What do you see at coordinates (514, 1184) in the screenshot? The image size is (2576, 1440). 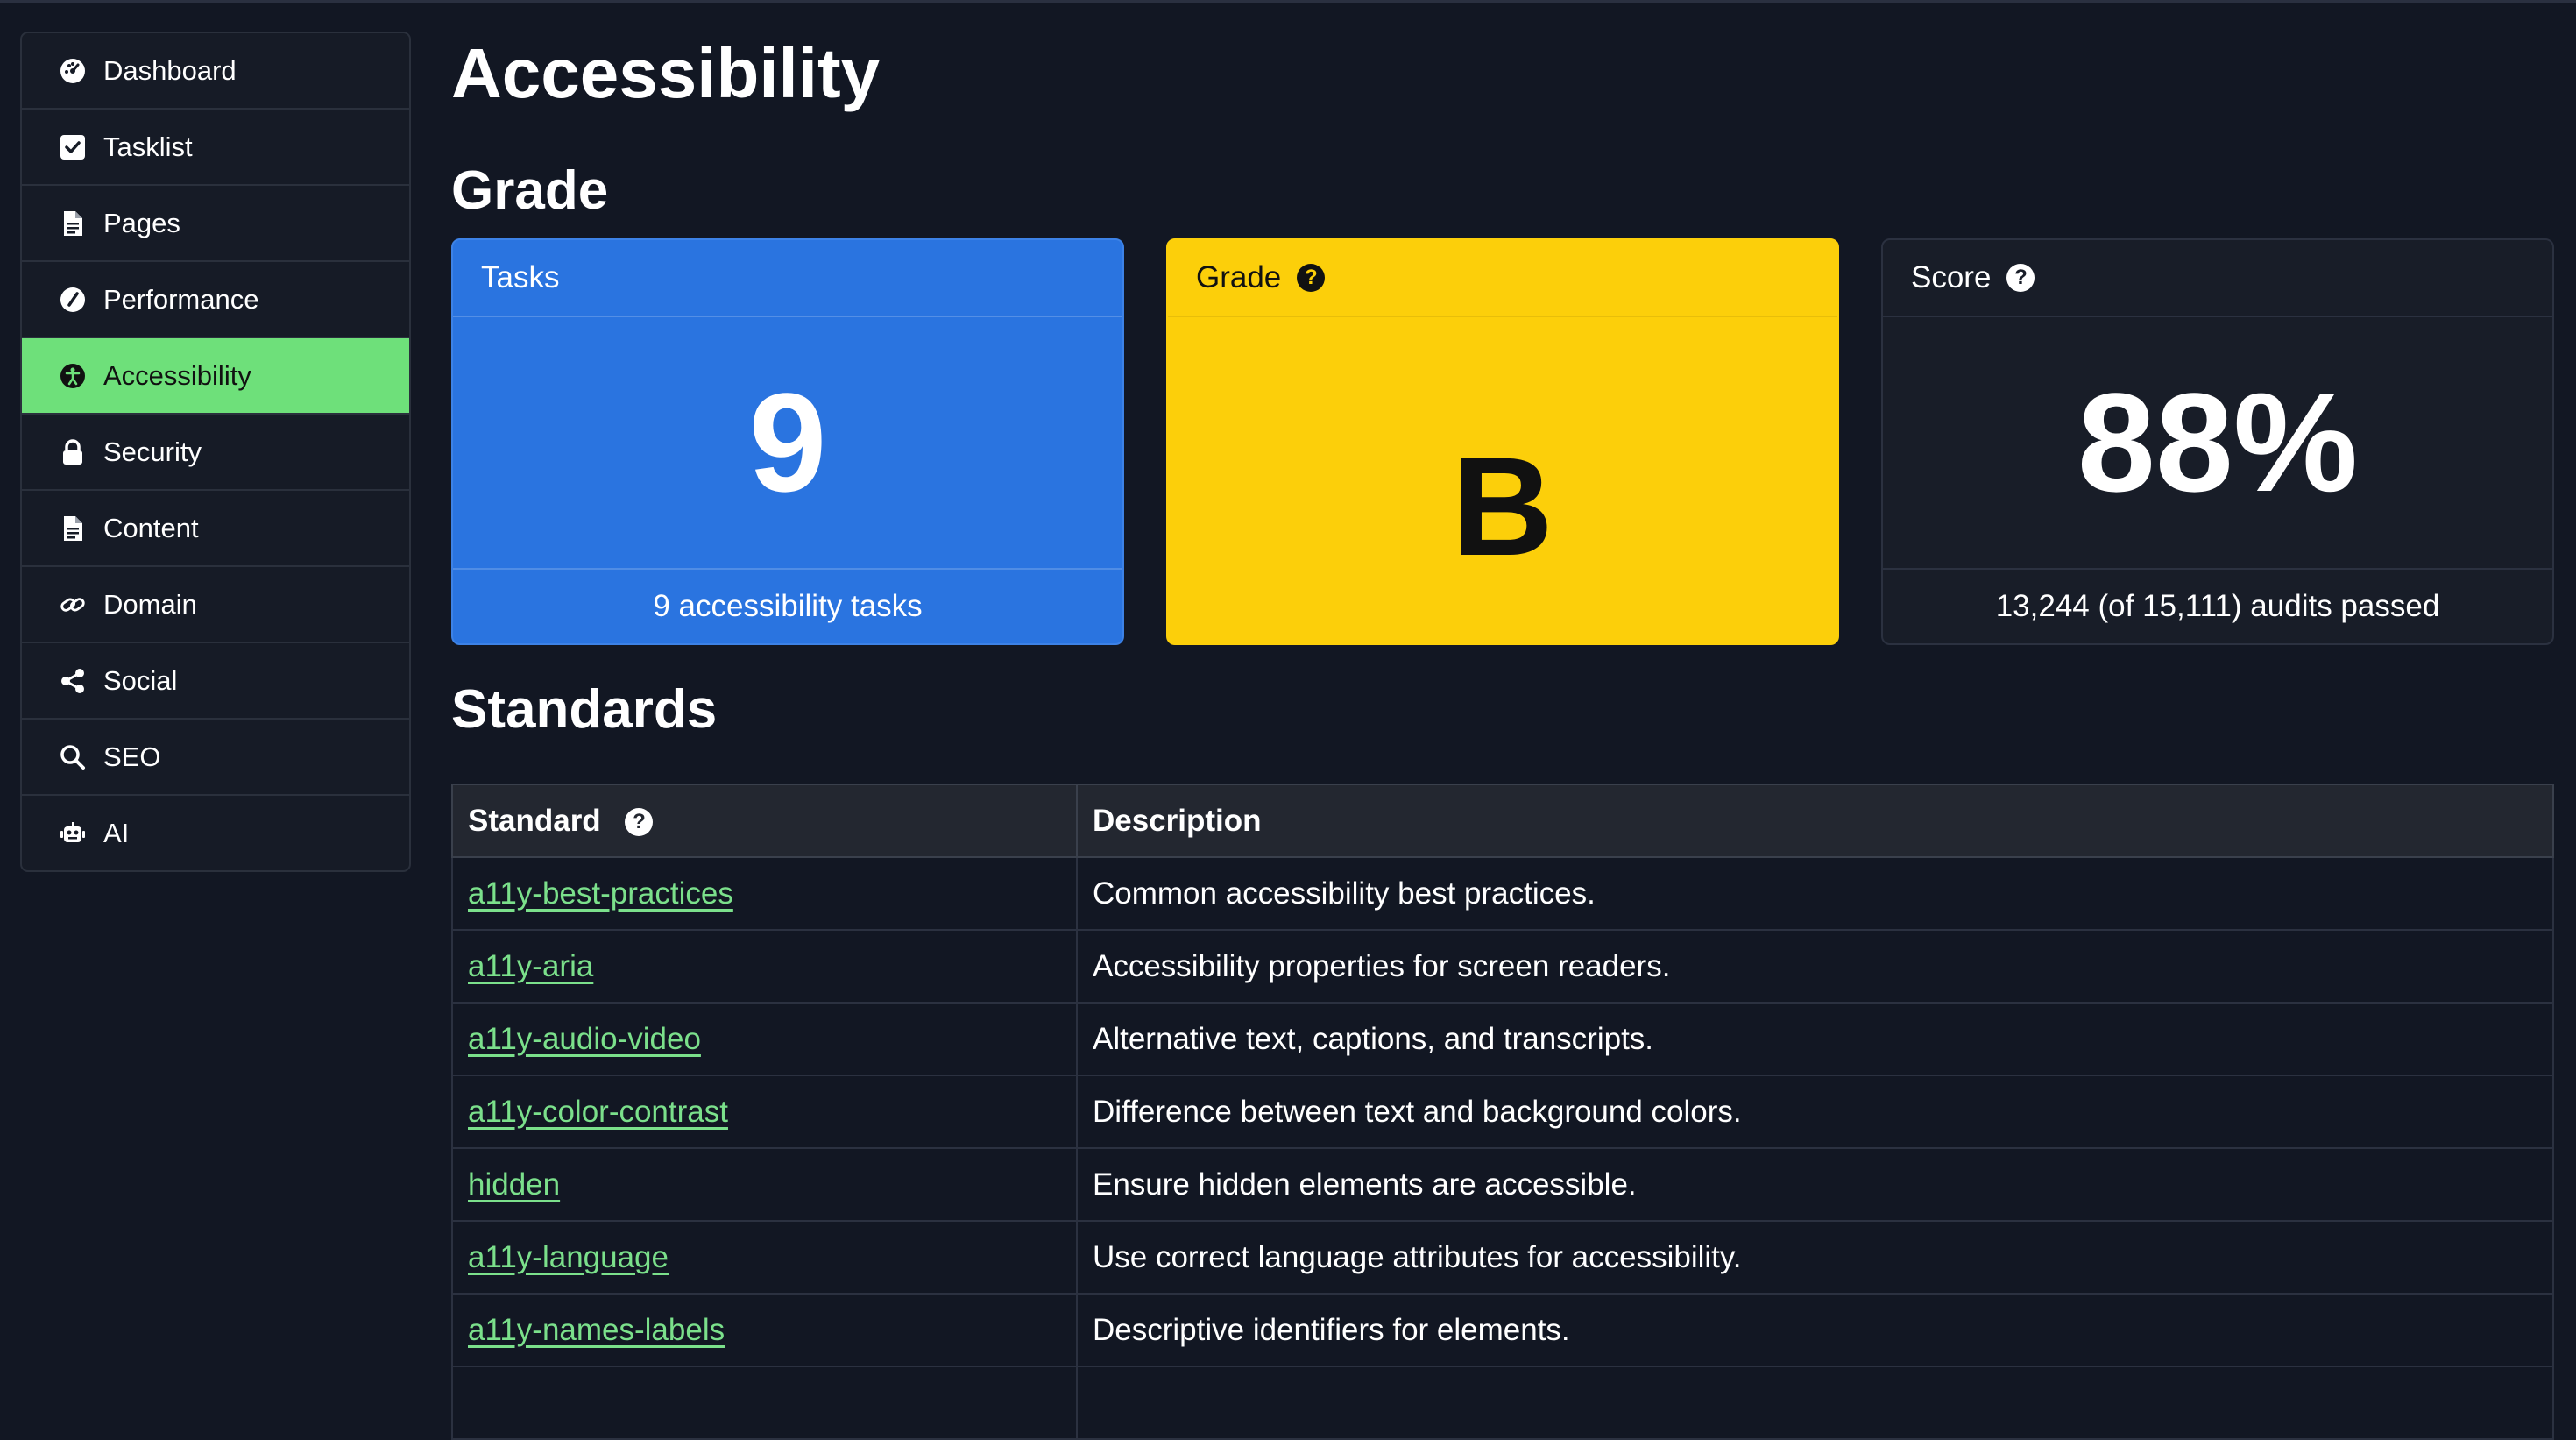 I see `standard-link: hidden` at bounding box center [514, 1184].